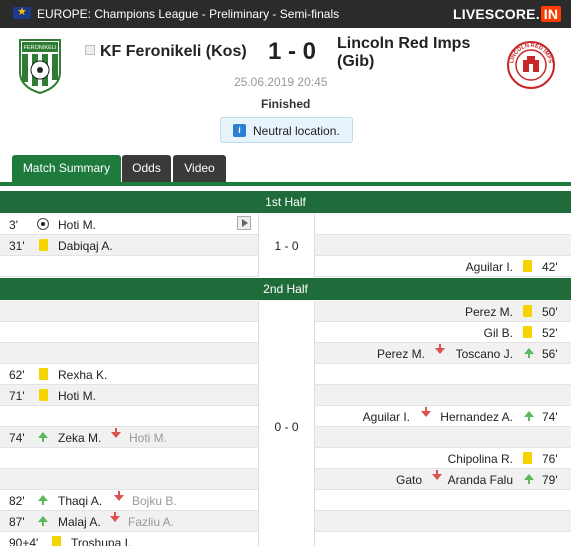  Describe the element at coordinates (239, 130) in the screenshot. I see `info-icon: i` at that location.